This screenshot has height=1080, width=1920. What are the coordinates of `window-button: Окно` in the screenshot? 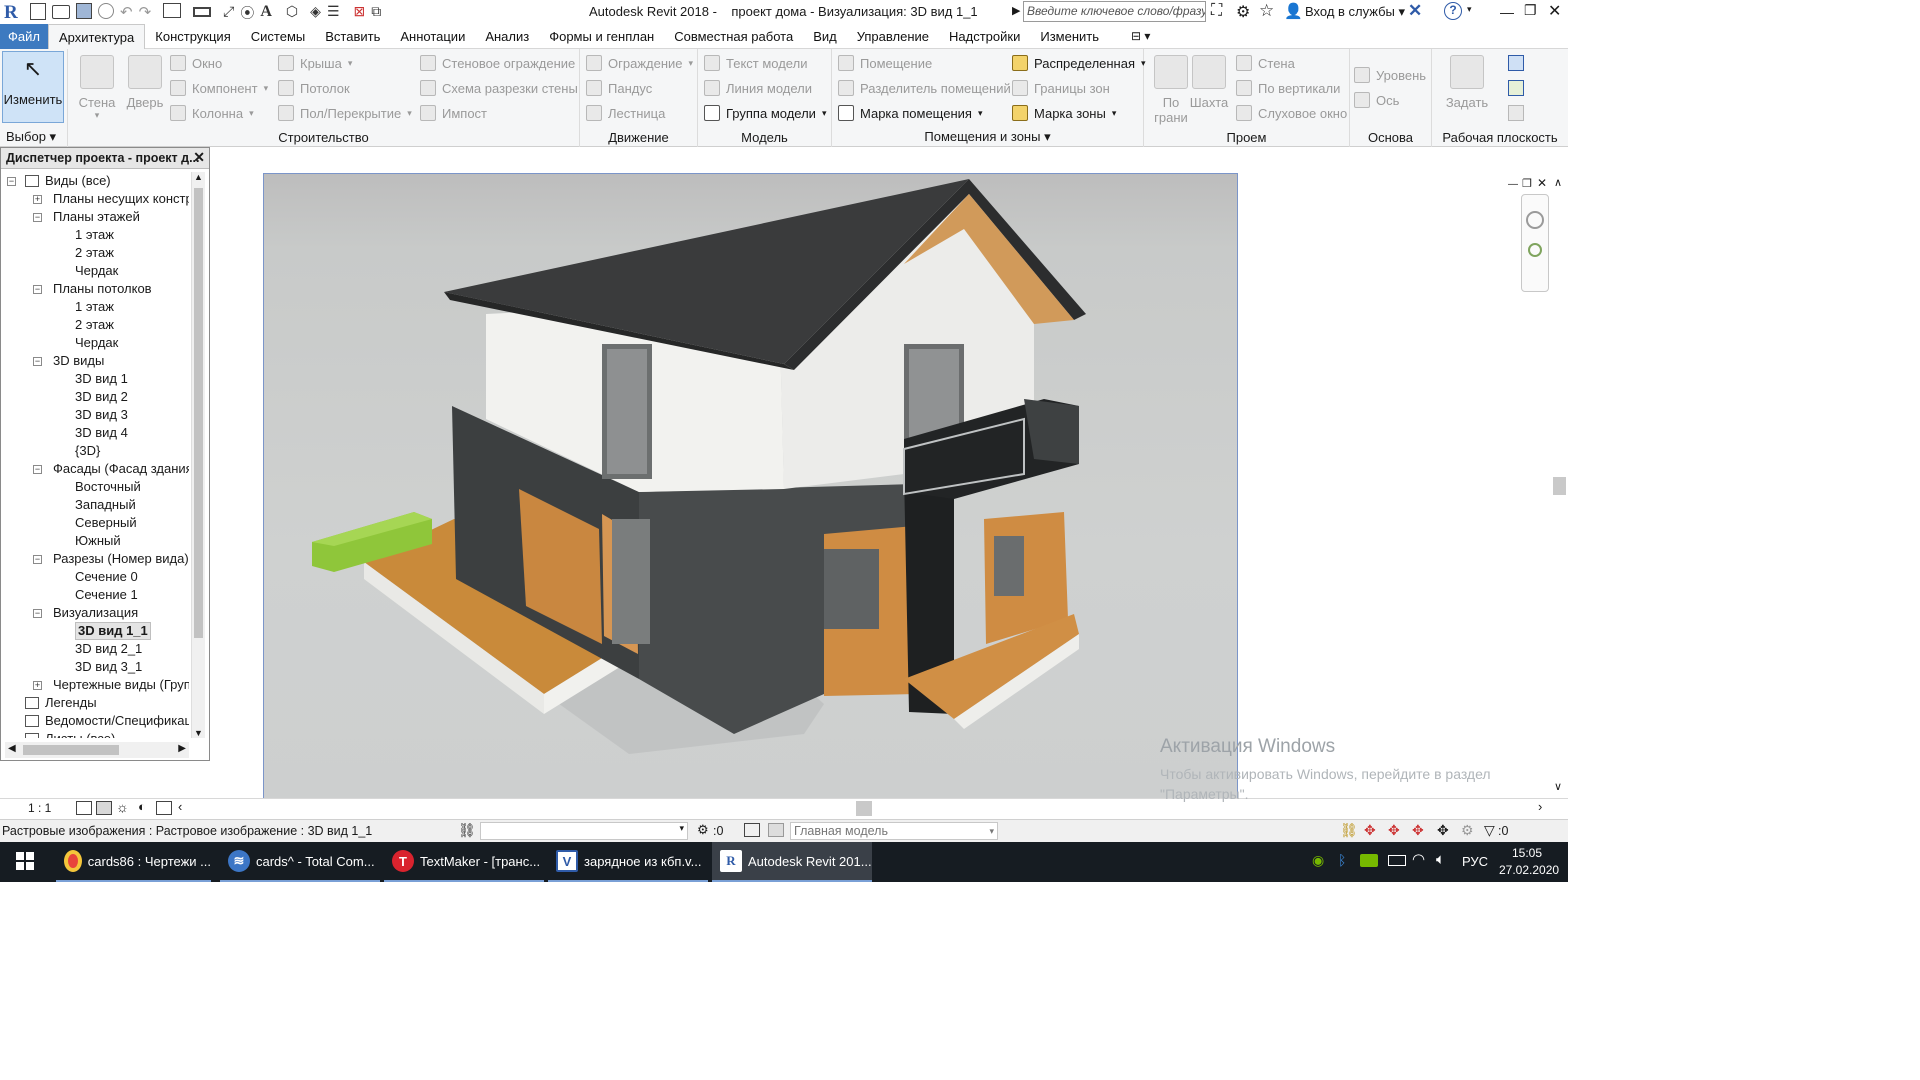 It's located at (196, 63).